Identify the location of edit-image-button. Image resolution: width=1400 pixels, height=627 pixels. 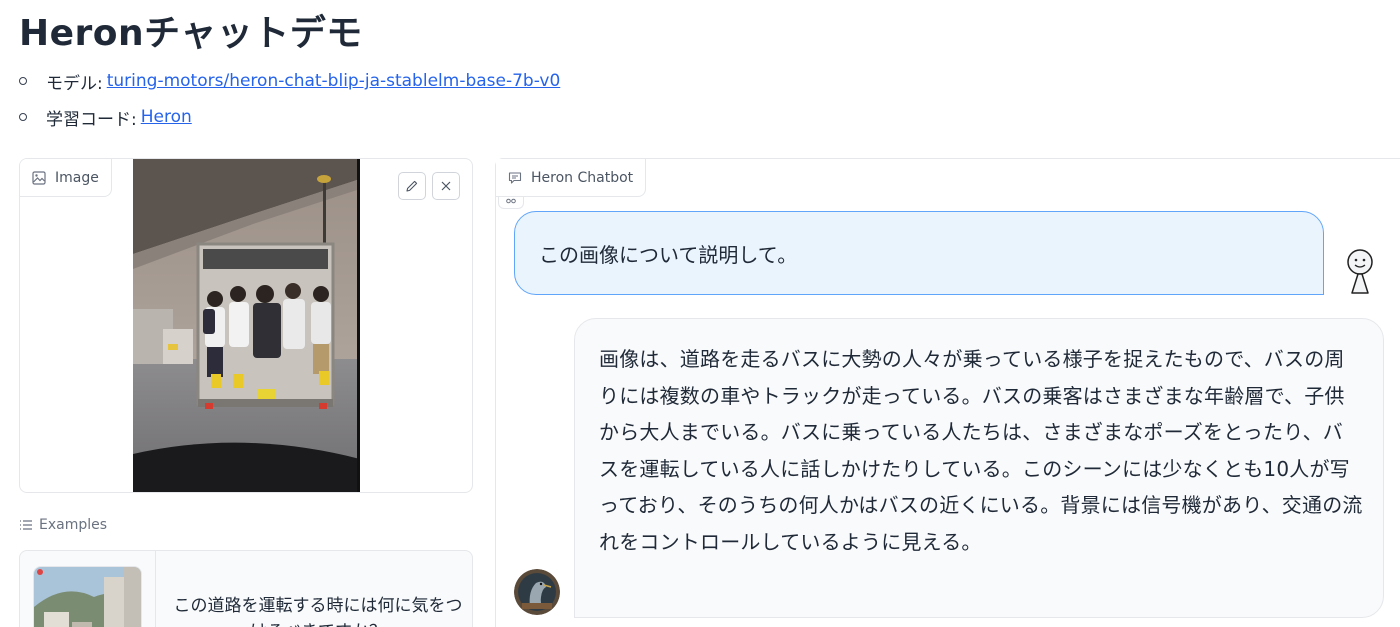
(412, 186).